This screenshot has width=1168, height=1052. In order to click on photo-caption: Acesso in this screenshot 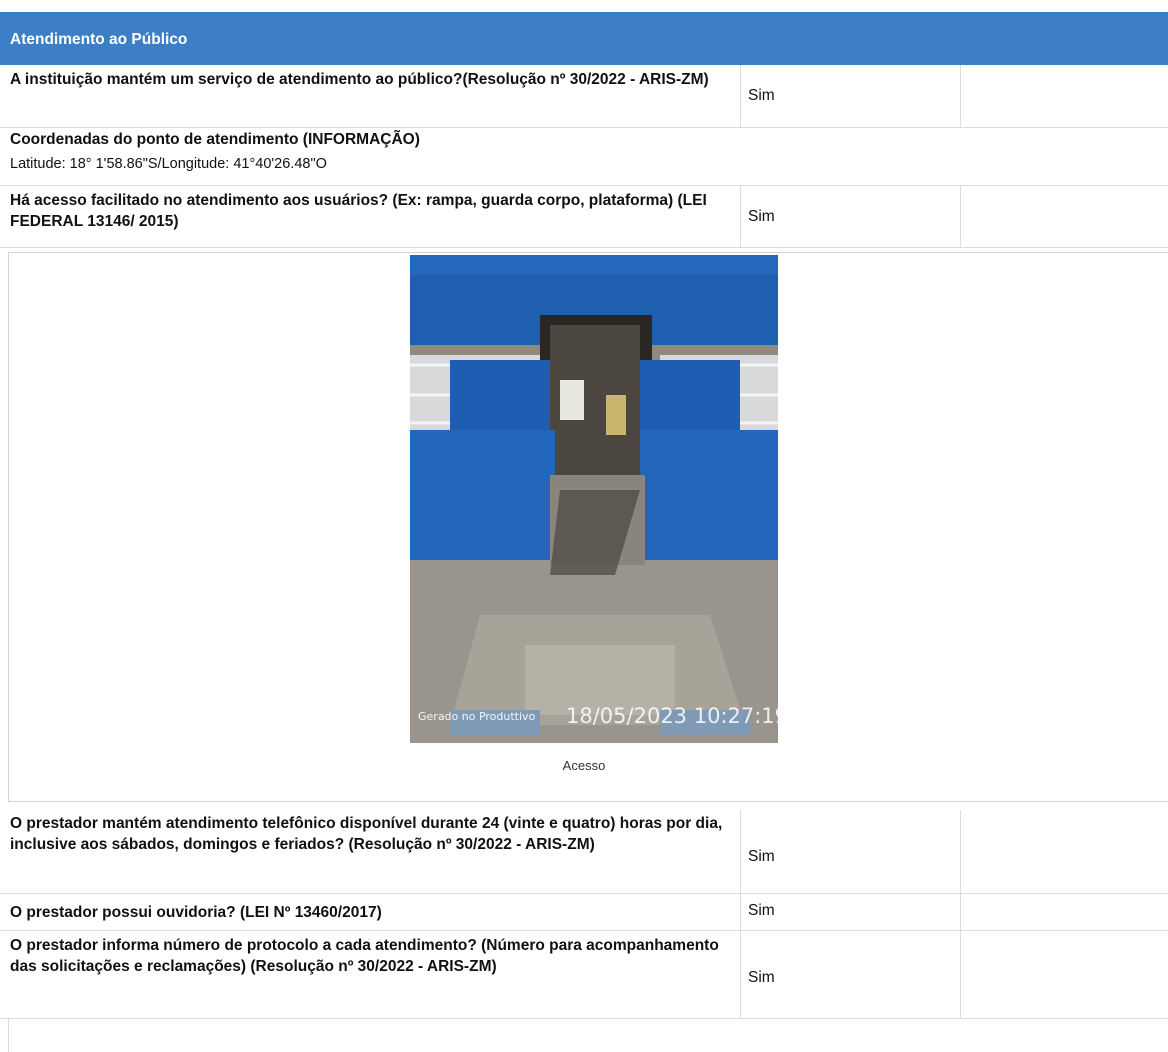, I will do `click(584, 765)`.